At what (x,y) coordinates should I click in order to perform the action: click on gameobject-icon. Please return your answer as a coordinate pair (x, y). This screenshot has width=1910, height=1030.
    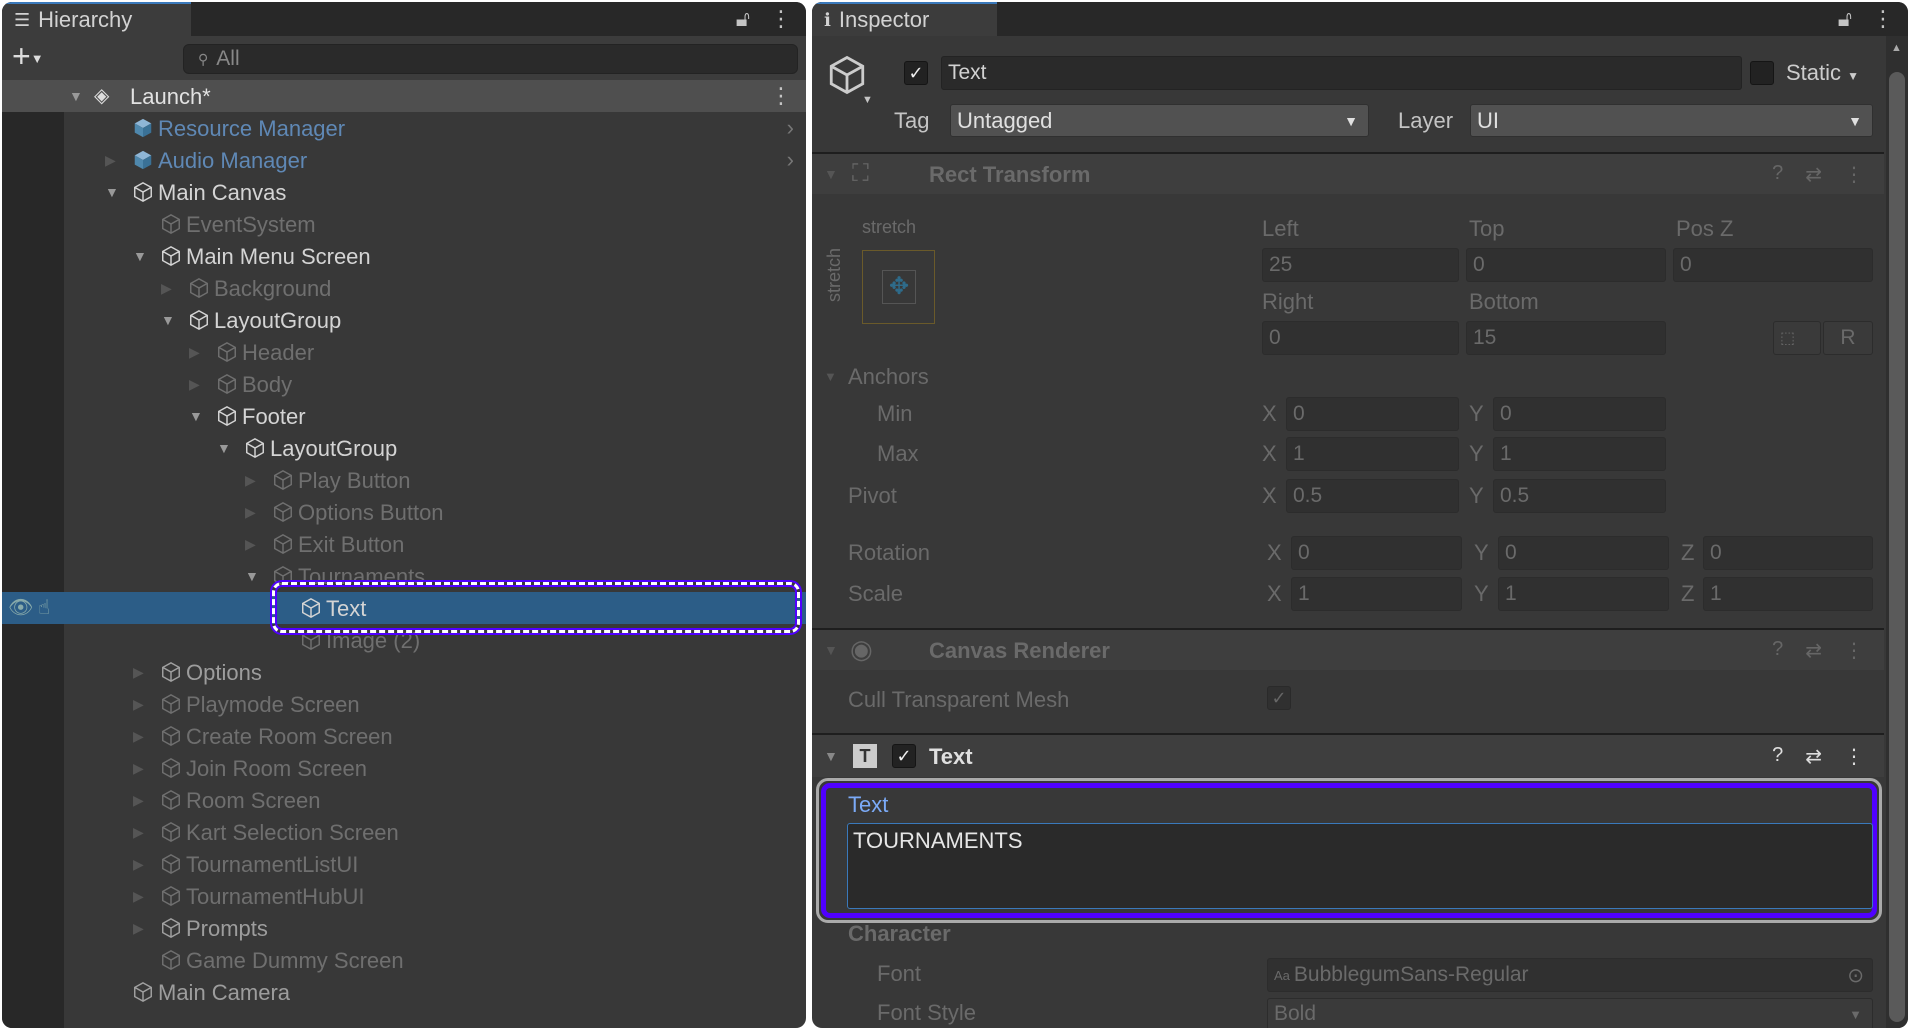
    Looking at the image, I should click on (847, 75).